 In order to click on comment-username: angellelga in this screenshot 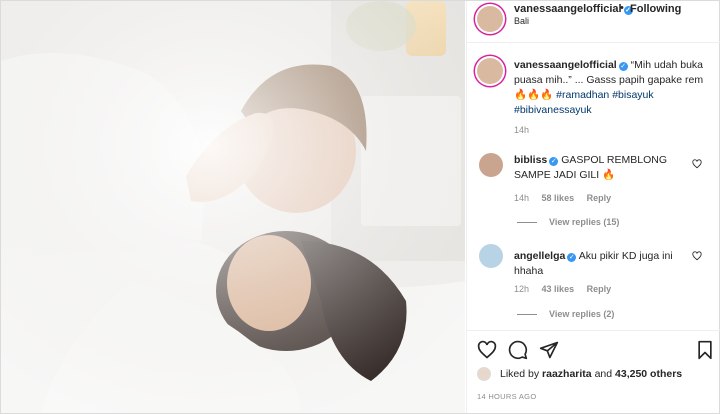, I will do `click(539, 256)`.